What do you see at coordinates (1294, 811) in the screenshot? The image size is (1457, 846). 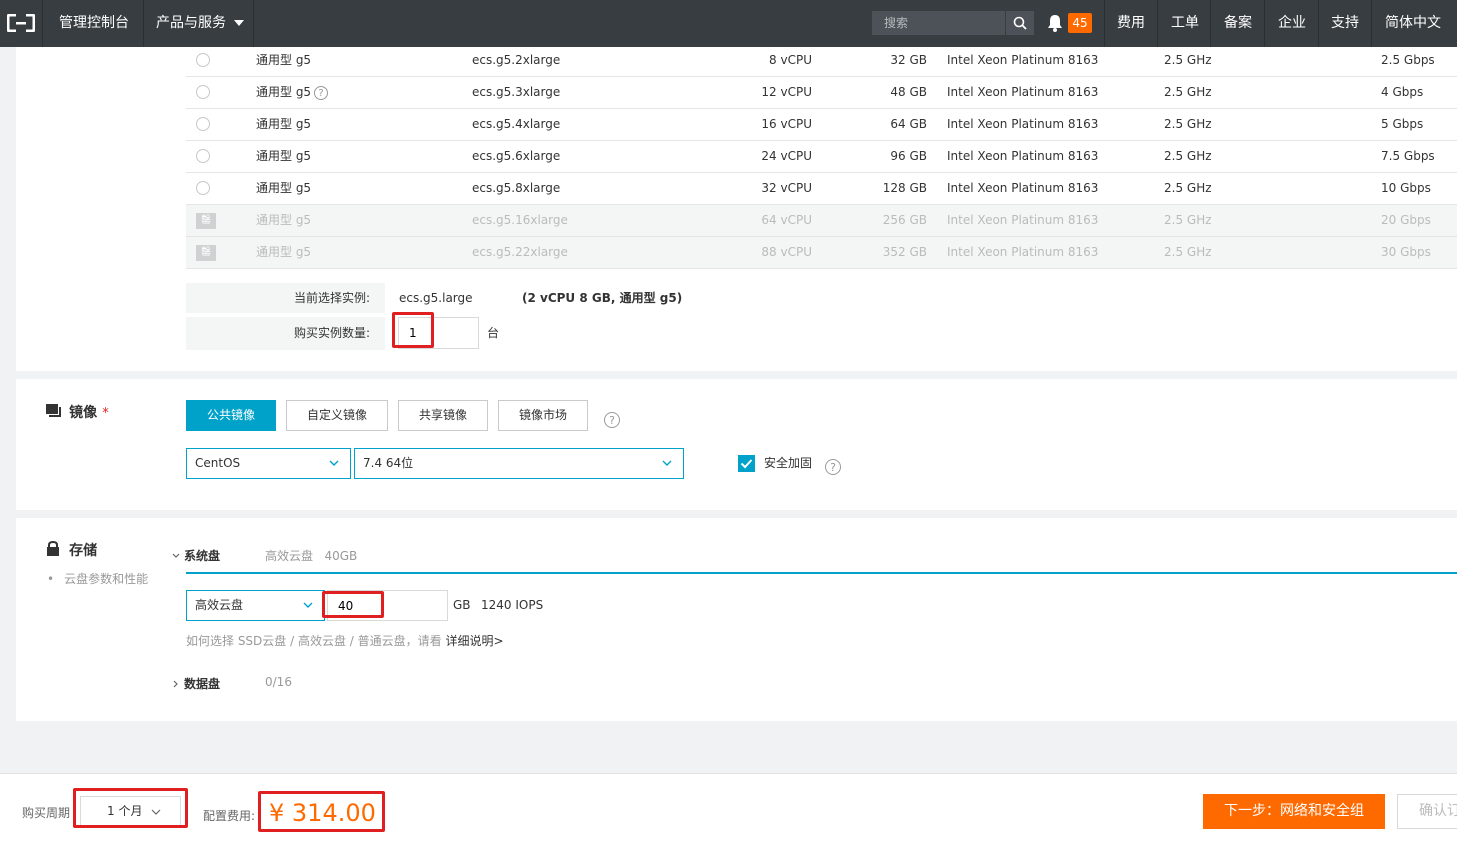 I see `next-step-button: 下一步：网络和安全组` at bounding box center [1294, 811].